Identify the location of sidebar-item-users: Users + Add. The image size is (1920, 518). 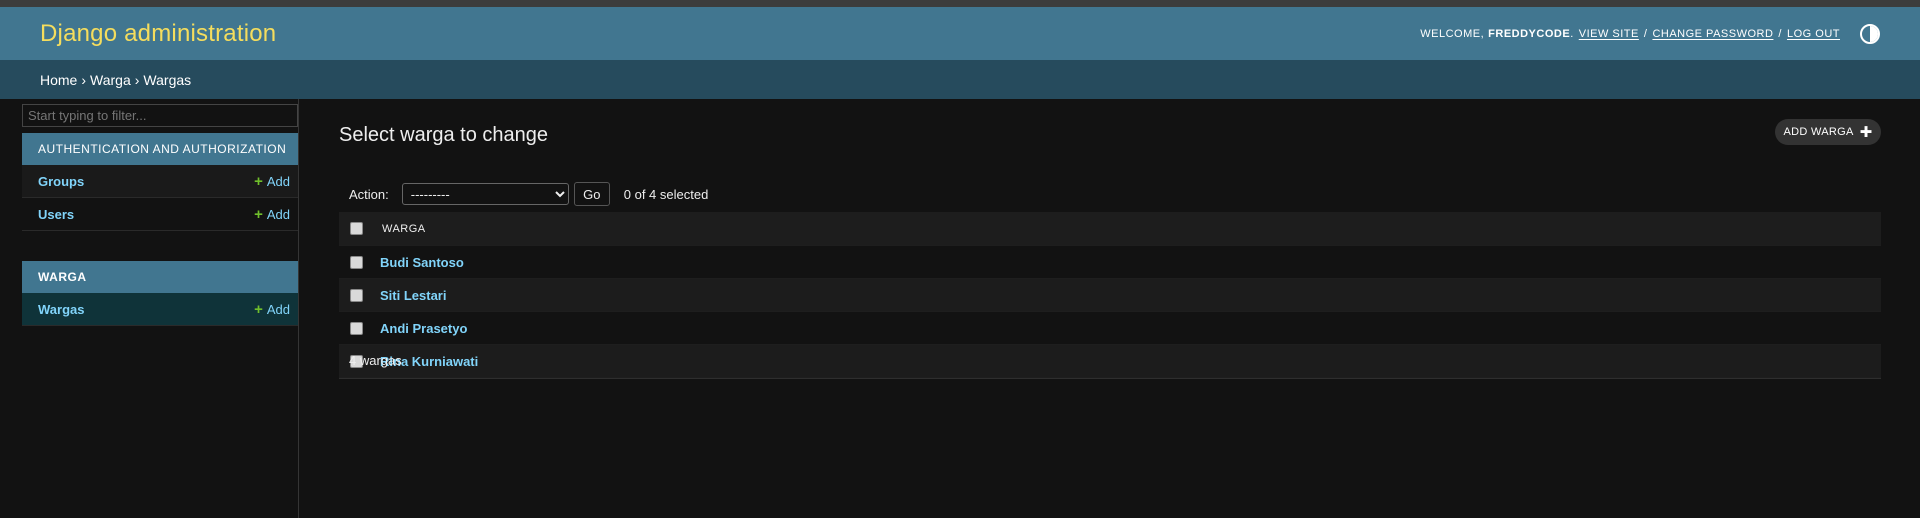
(160, 214).